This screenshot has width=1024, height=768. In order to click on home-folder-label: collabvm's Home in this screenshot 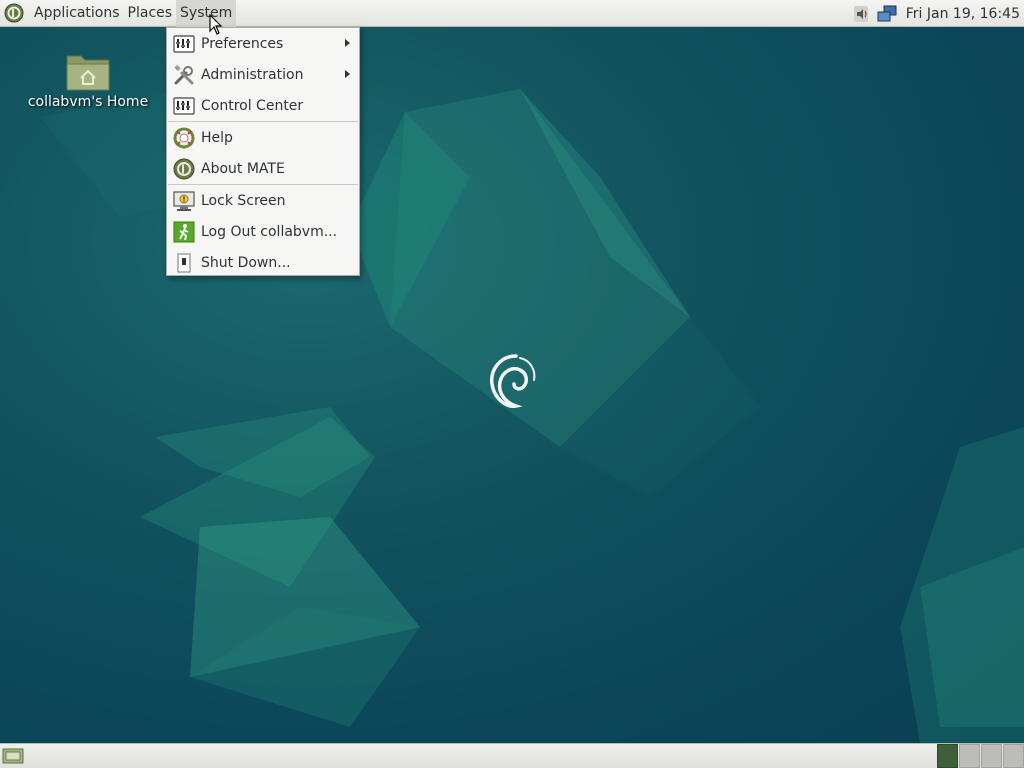, I will do `click(88, 102)`.